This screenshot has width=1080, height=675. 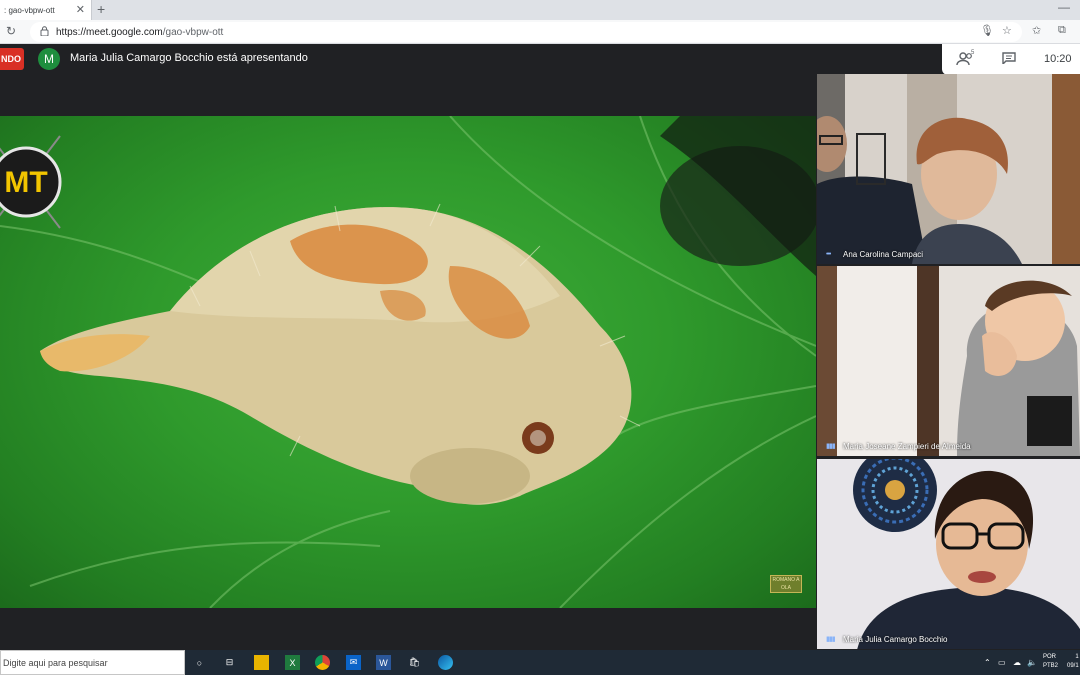 What do you see at coordinates (1064, 7) in the screenshot?
I see `minimize-icon: —` at bounding box center [1064, 7].